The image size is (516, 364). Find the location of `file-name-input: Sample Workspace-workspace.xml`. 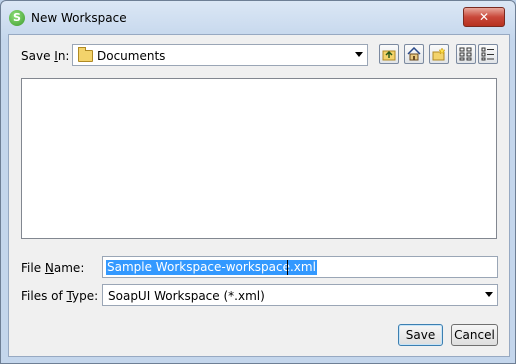

file-name-input: Sample Workspace-workspace.xml is located at coordinates (300, 267).